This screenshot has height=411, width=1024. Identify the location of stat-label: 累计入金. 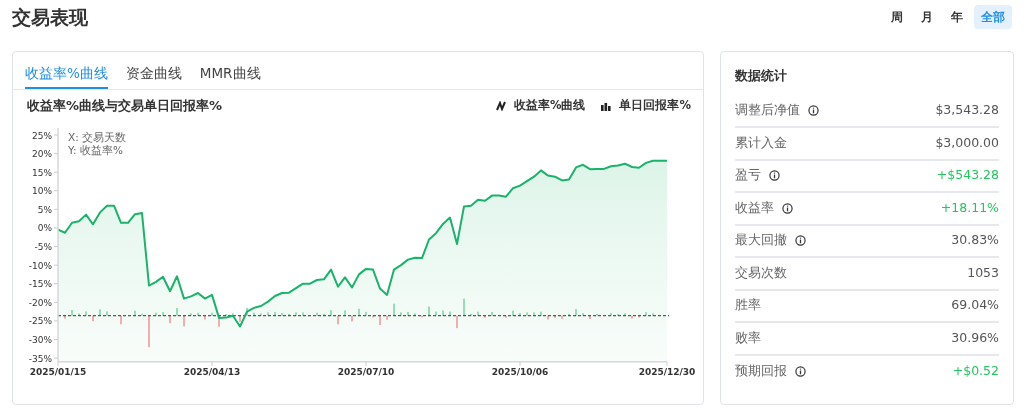
(761, 142).